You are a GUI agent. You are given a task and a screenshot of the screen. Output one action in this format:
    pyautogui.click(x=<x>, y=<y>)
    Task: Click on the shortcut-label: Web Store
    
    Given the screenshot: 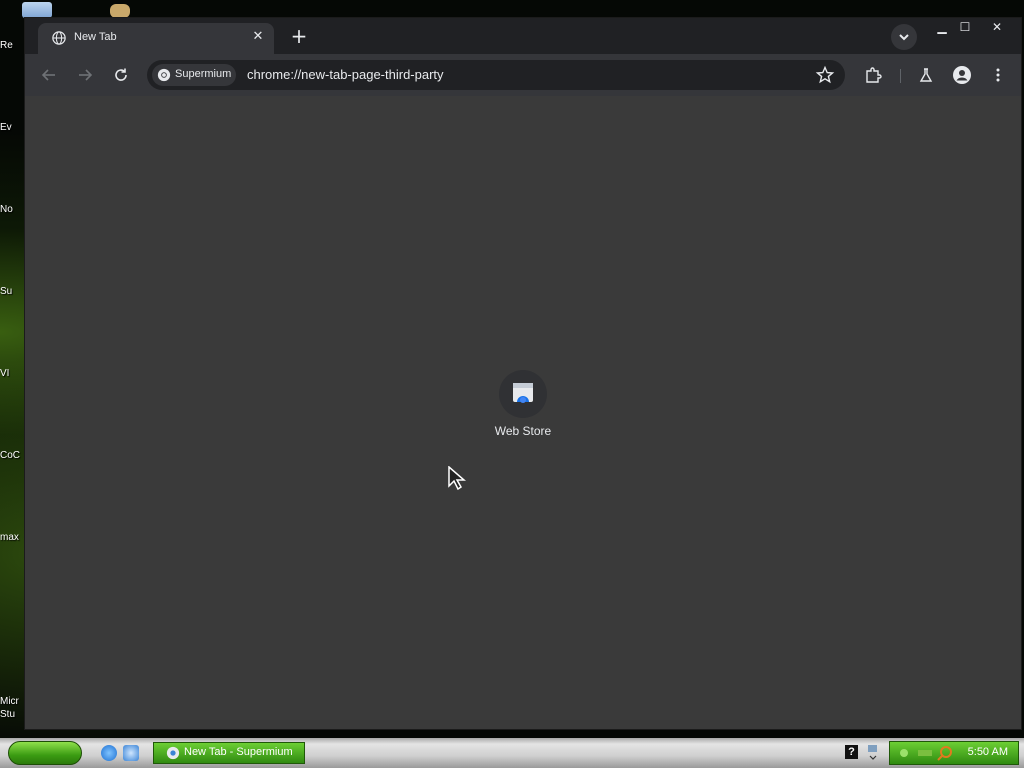 What is the action you would take?
    pyautogui.click(x=523, y=431)
    